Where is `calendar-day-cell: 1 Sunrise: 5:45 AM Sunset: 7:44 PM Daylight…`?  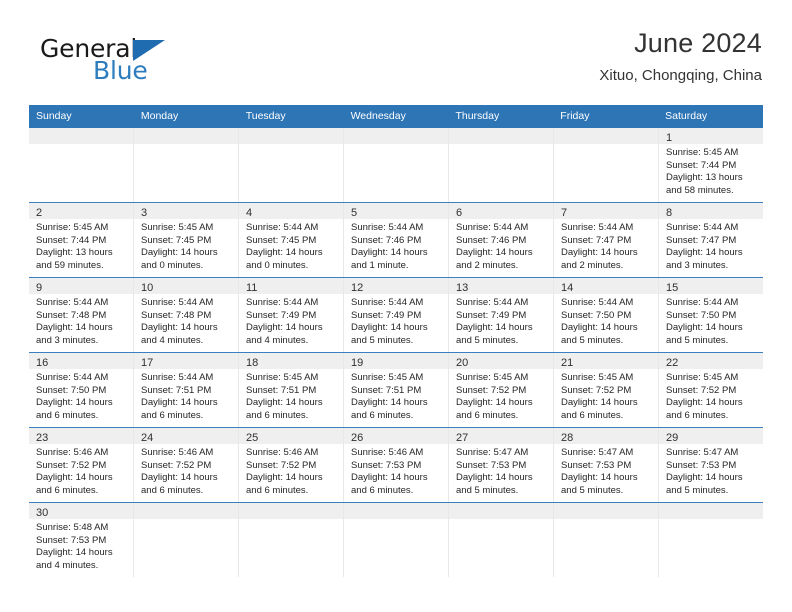
calendar-day-cell: 1 Sunrise: 5:45 AM Sunset: 7:44 PM Daylight… is located at coordinates (710, 165).